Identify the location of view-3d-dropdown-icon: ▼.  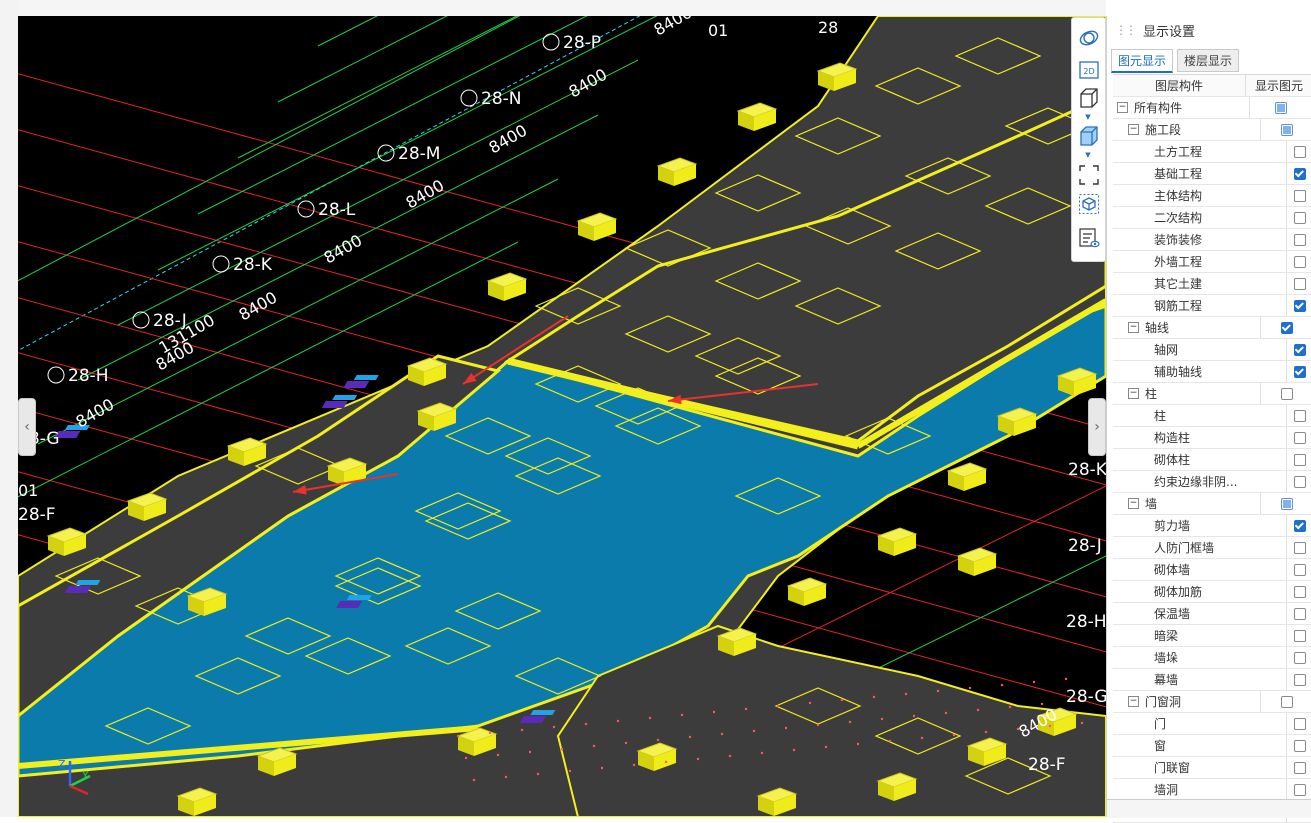
(1088, 117).